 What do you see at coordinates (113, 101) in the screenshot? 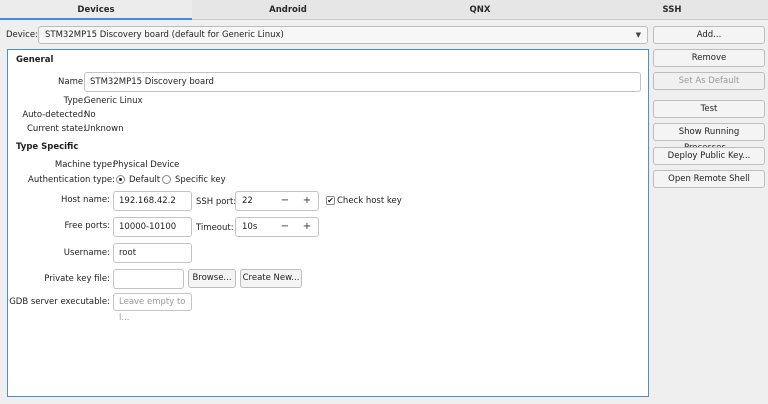
I see `type-value: Generic Linux` at bounding box center [113, 101].